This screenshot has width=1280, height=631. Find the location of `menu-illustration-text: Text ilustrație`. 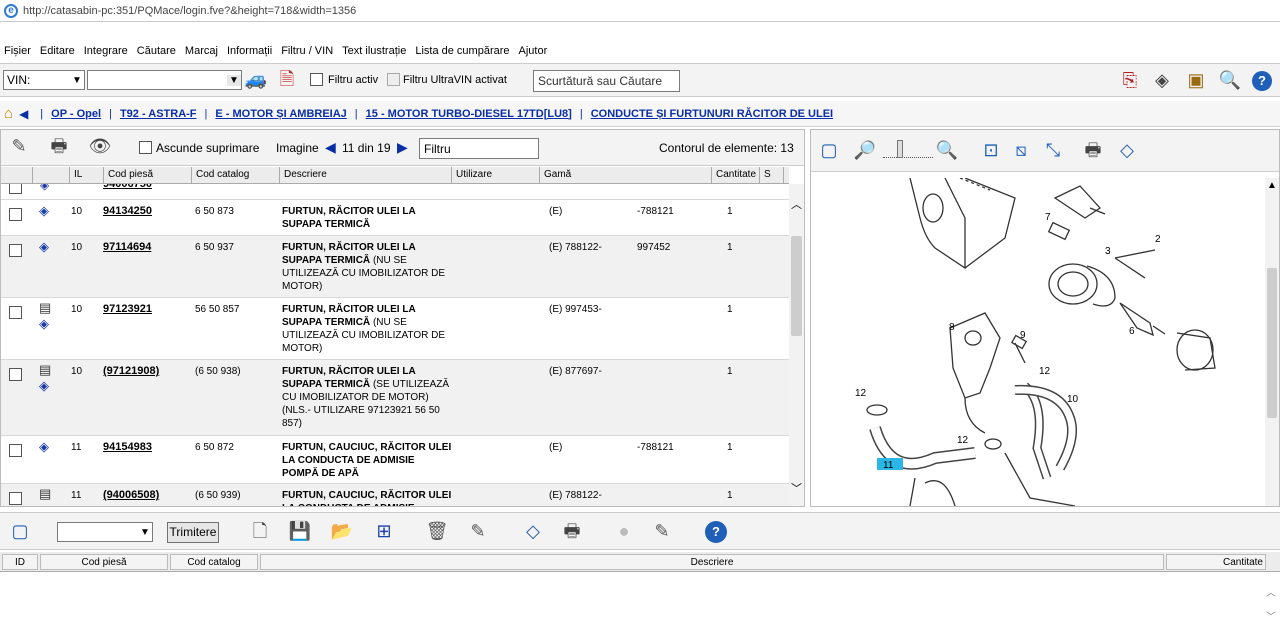

menu-illustration-text: Text ilustrație is located at coordinates (374, 51).